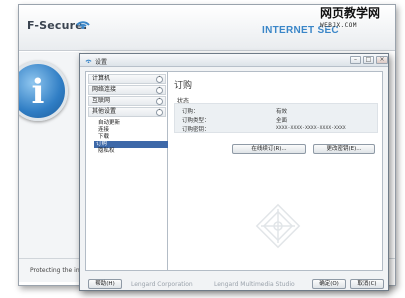 The image size is (405, 298). Describe the element at coordinates (127, 90) in the screenshot. I see `nav-category-network: 网络连接 ˄` at that location.